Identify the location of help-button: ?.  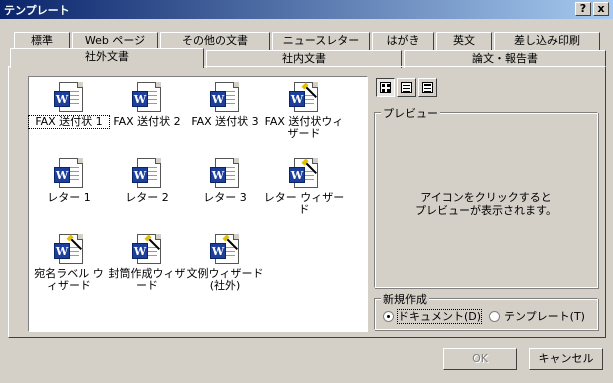
(583, 9).